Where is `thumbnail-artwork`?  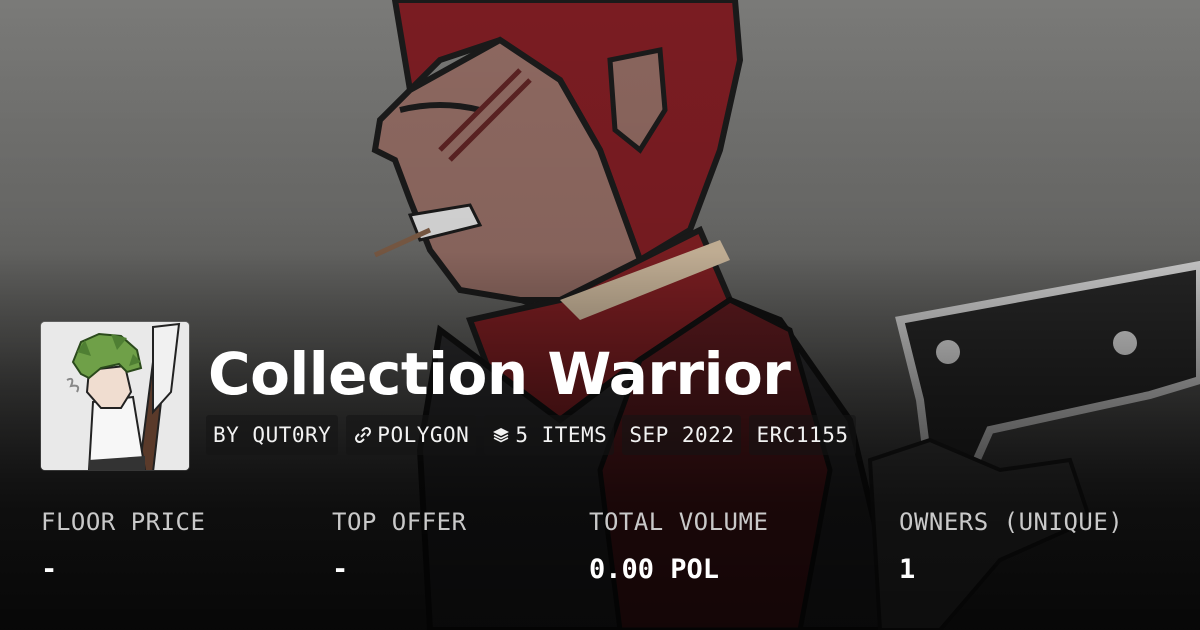 thumbnail-artwork is located at coordinates (115, 396).